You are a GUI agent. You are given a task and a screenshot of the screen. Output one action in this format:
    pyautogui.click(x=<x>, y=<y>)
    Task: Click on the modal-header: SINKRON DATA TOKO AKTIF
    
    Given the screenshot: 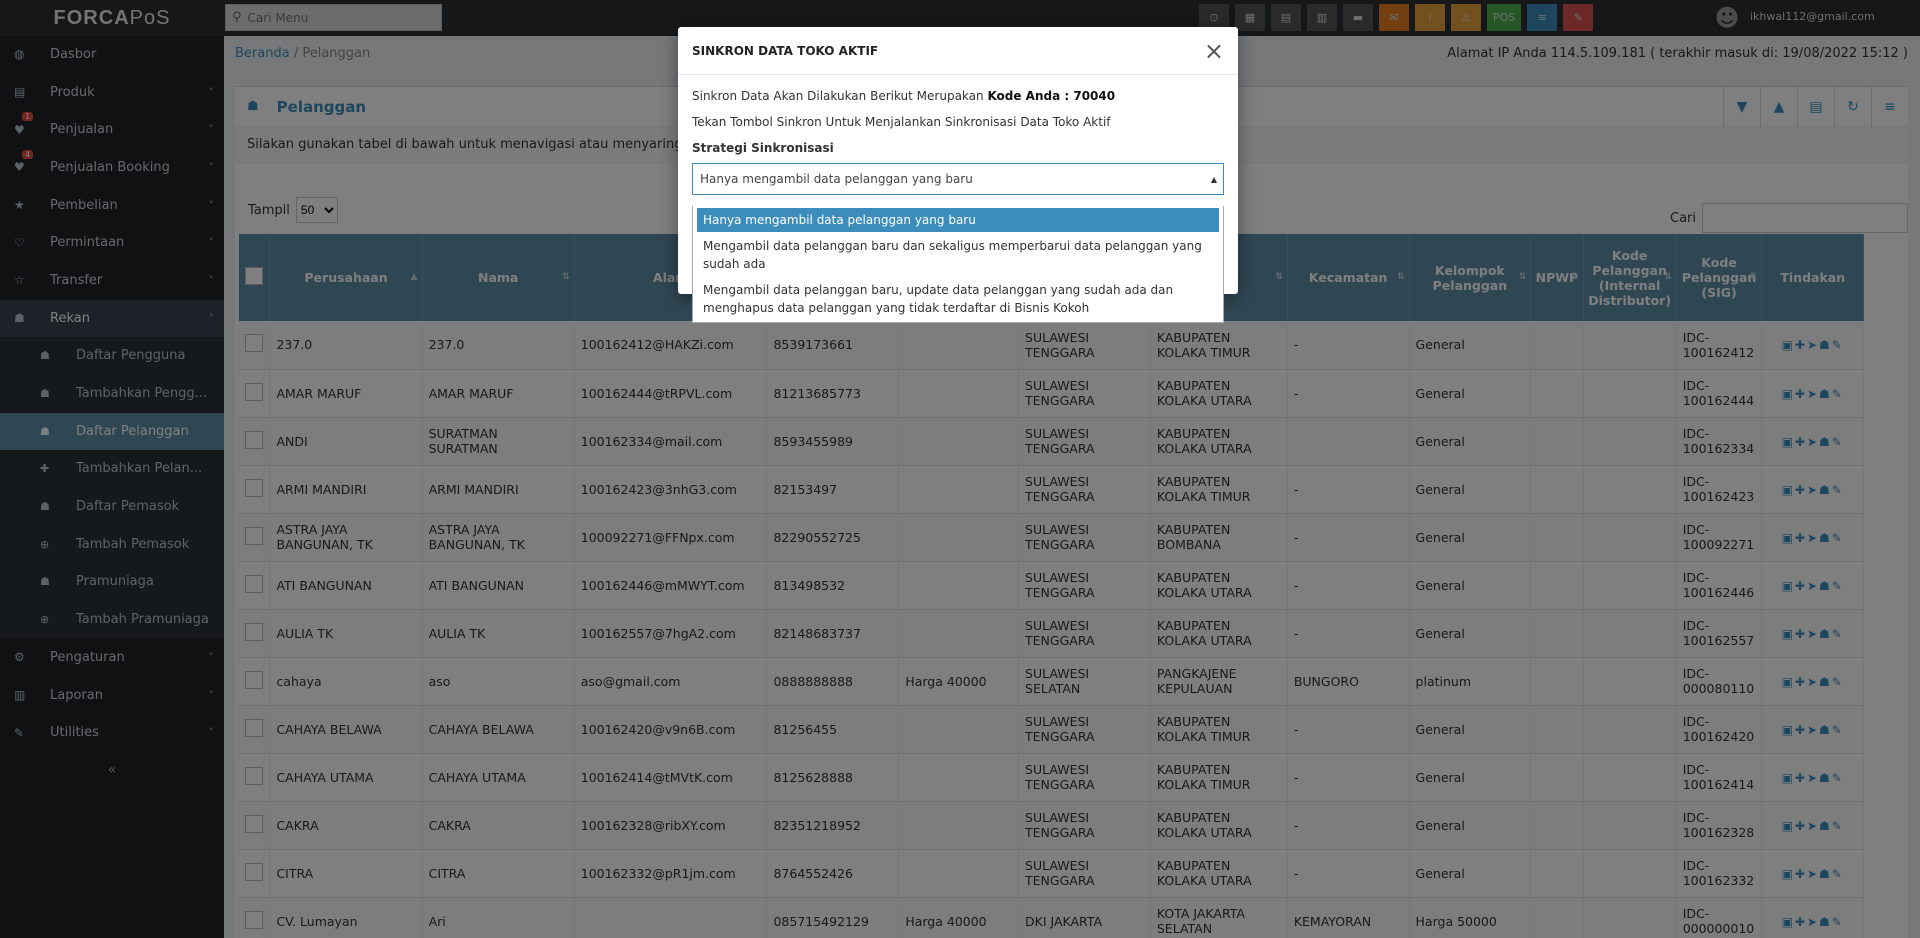 What is the action you would take?
    pyautogui.click(x=958, y=51)
    